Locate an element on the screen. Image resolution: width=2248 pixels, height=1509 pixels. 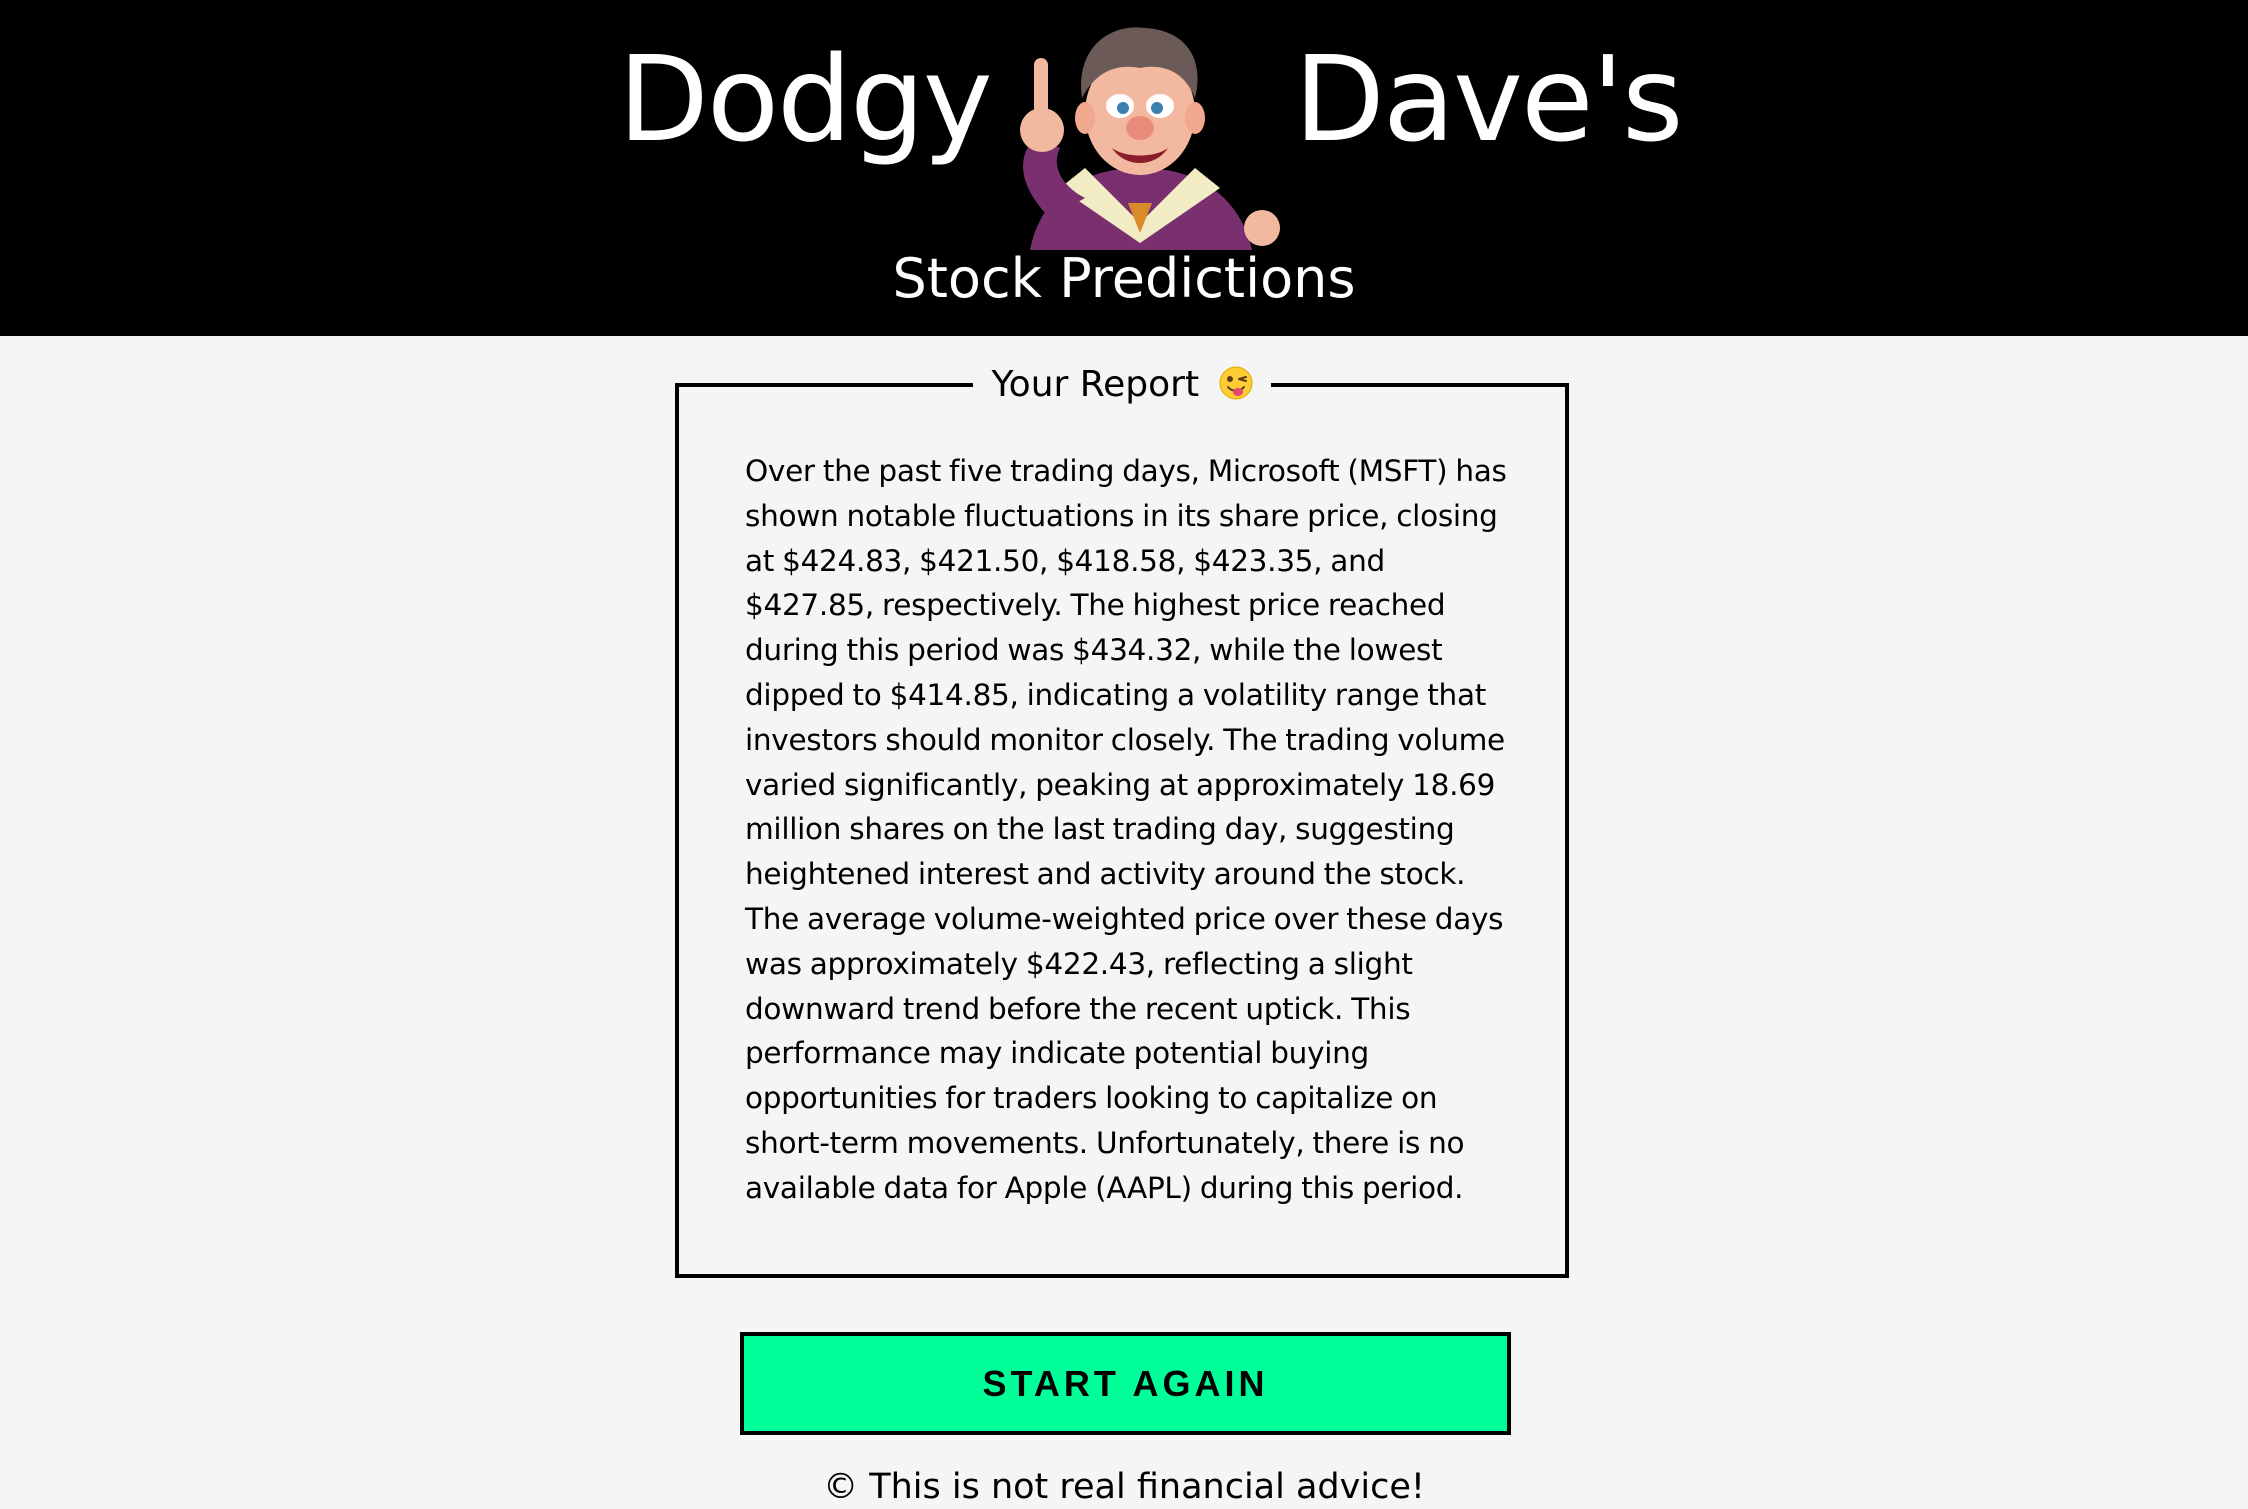
report-legend: Your Report is located at coordinates (1122, 385).